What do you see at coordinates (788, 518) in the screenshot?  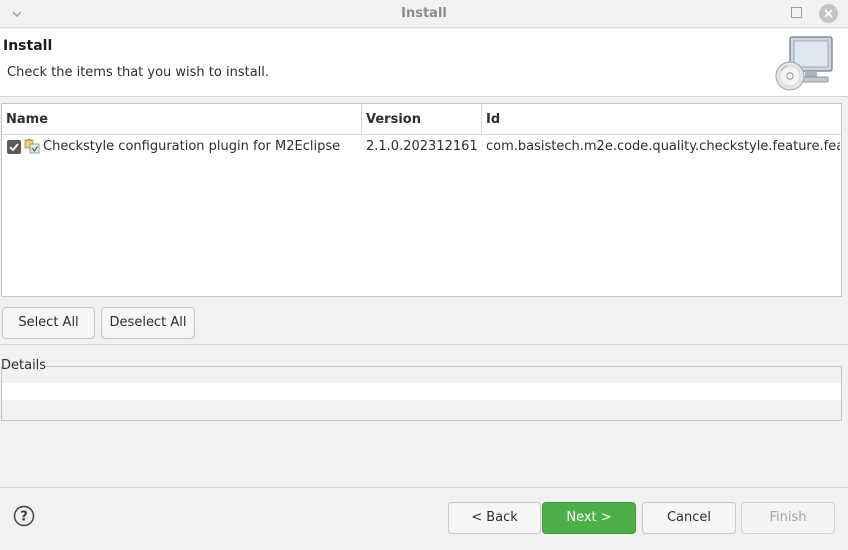 I see `finish-button: Finish` at bounding box center [788, 518].